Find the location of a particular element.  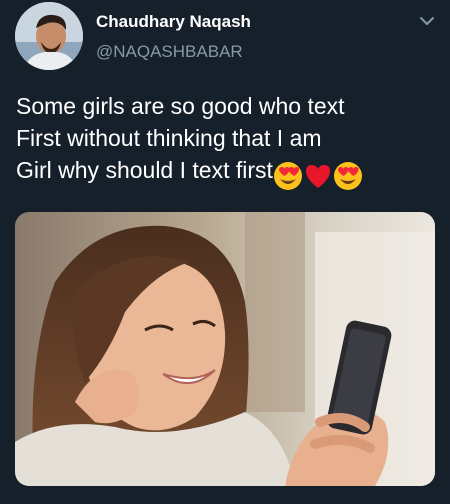

author-name: Chaudhary Naqash is located at coordinates (173, 22).